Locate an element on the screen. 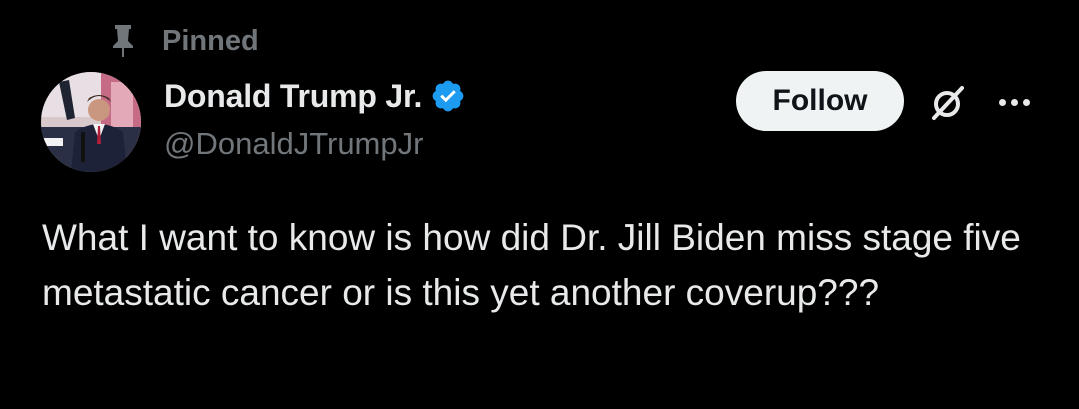 The height and width of the screenshot is (409, 1079). grok-icon is located at coordinates (948, 103).